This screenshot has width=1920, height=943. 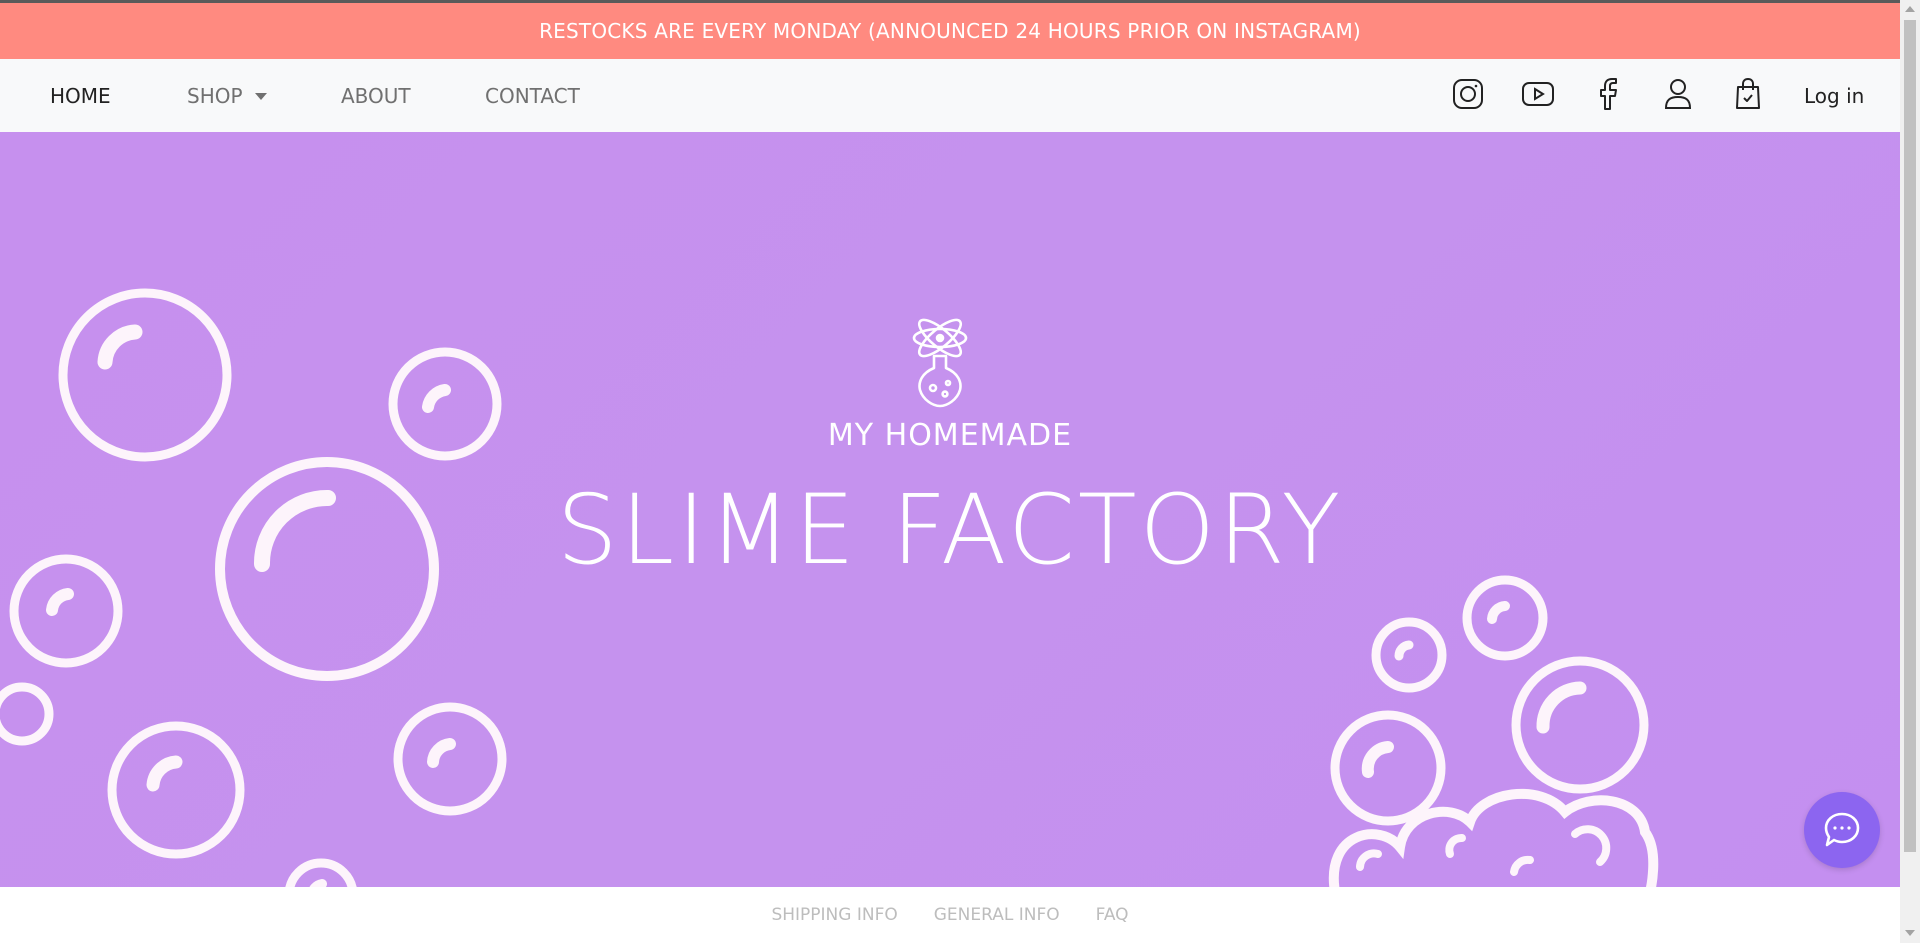 What do you see at coordinates (1538, 94) in the screenshot?
I see `youtube-icon` at bounding box center [1538, 94].